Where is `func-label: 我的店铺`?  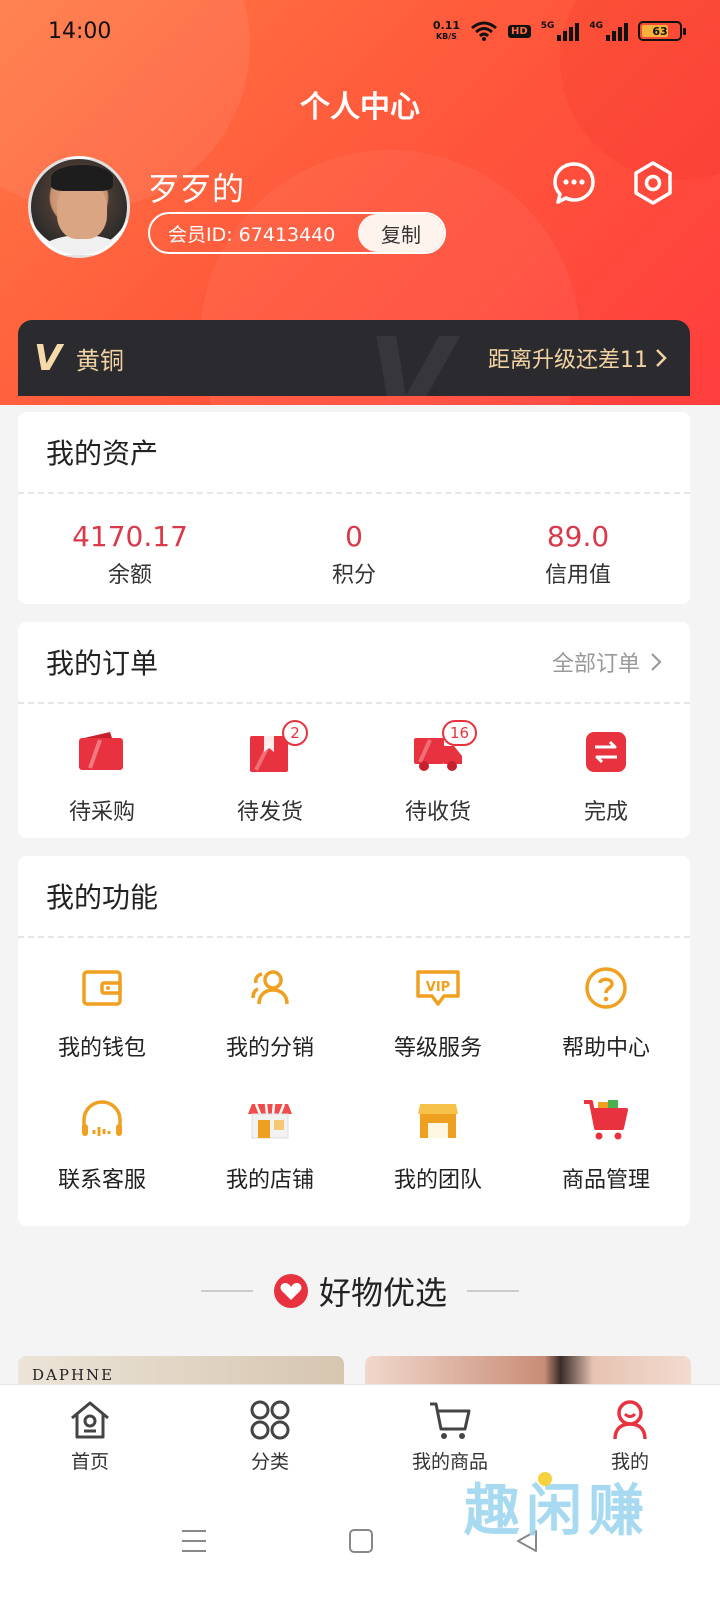 func-label: 我的店铺 is located at coordinates (269, 1180).